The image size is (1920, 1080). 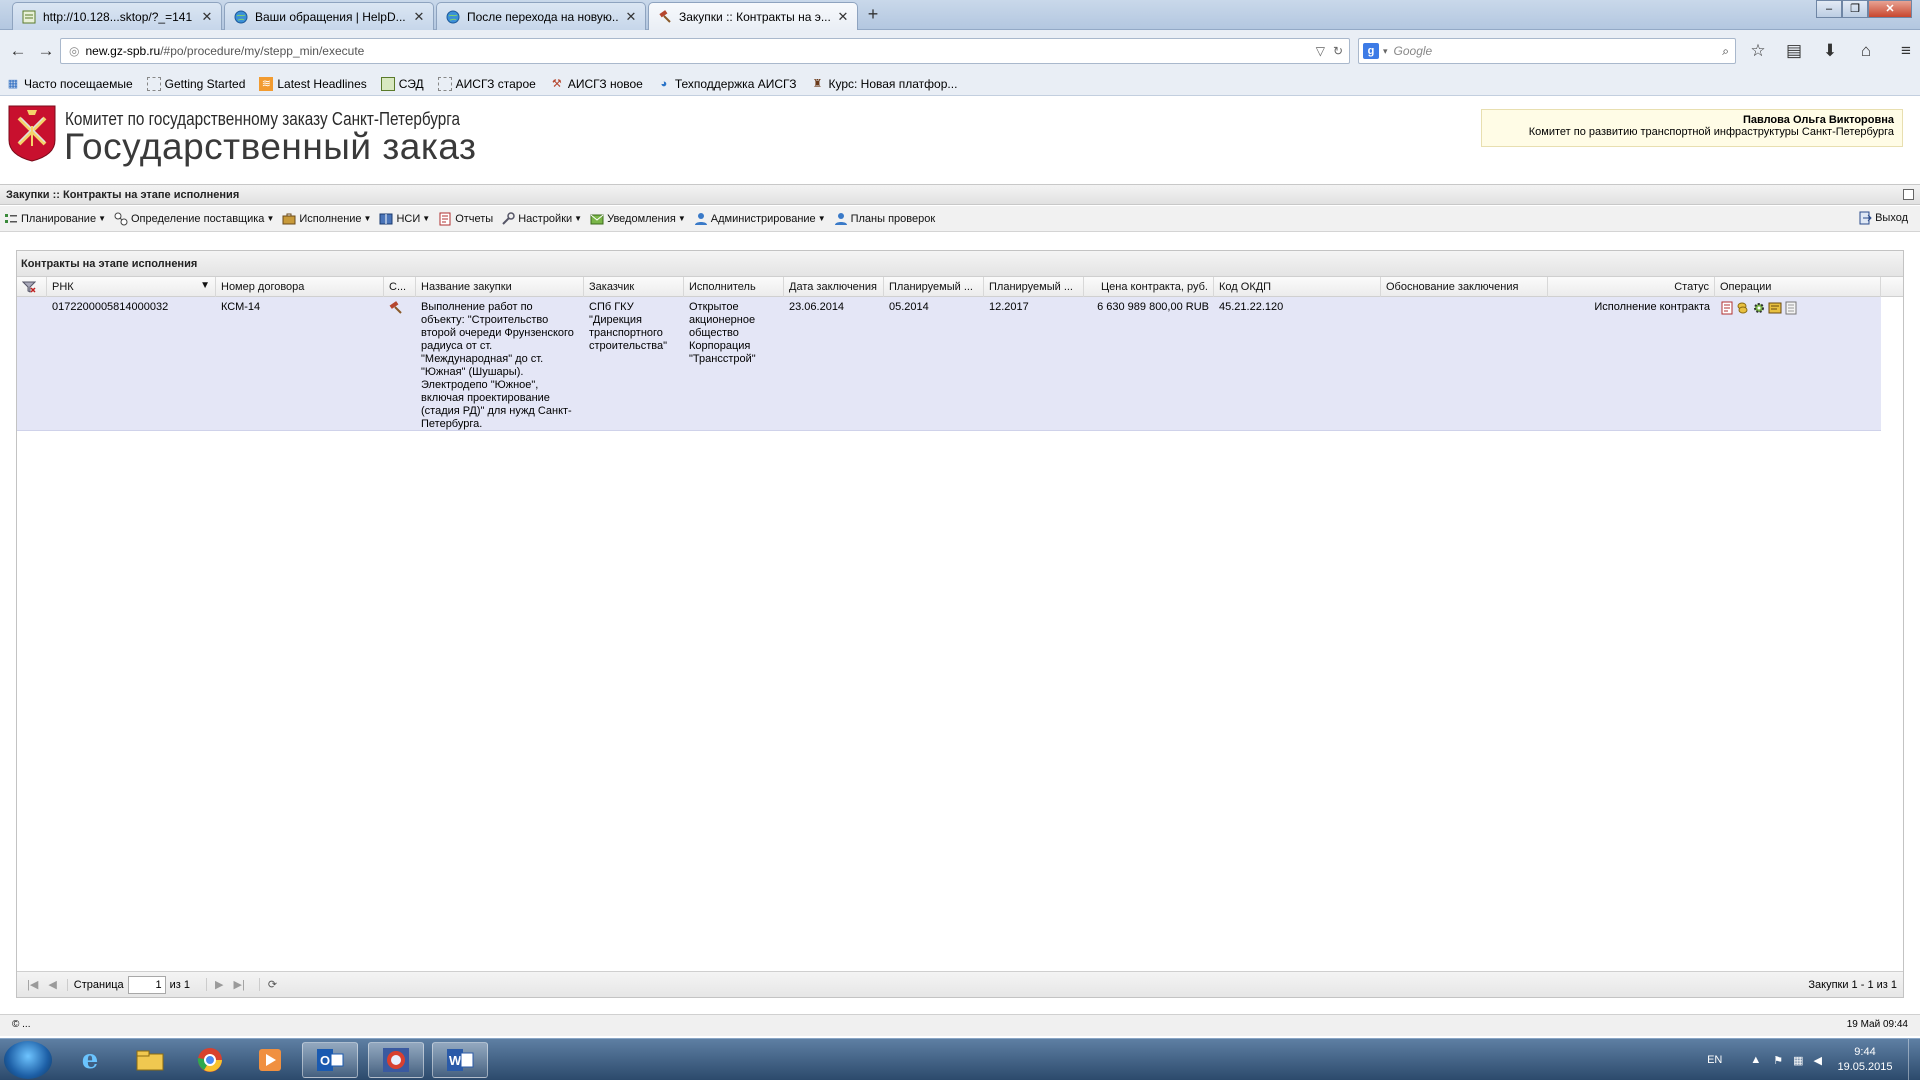 I want to click on bookmark-item: Getting Started, so click(x=193, y=83).